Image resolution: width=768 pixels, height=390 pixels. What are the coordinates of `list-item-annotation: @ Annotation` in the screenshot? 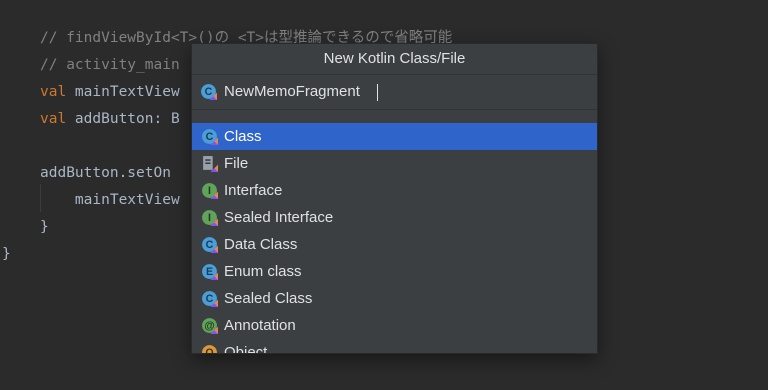 It's located at (394, 325).